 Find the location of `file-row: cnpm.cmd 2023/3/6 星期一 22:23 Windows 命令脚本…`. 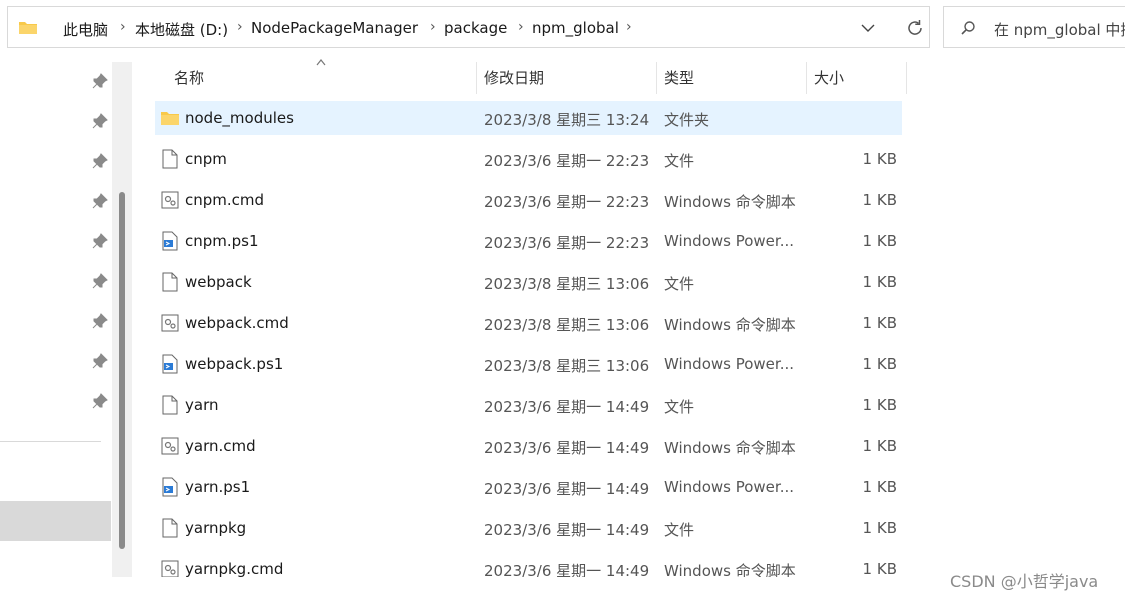

file-row: cnpm.cmd 2023/3/6 星期一 22:23 Windows 命令脚本… is located at coordinates (528, 200).